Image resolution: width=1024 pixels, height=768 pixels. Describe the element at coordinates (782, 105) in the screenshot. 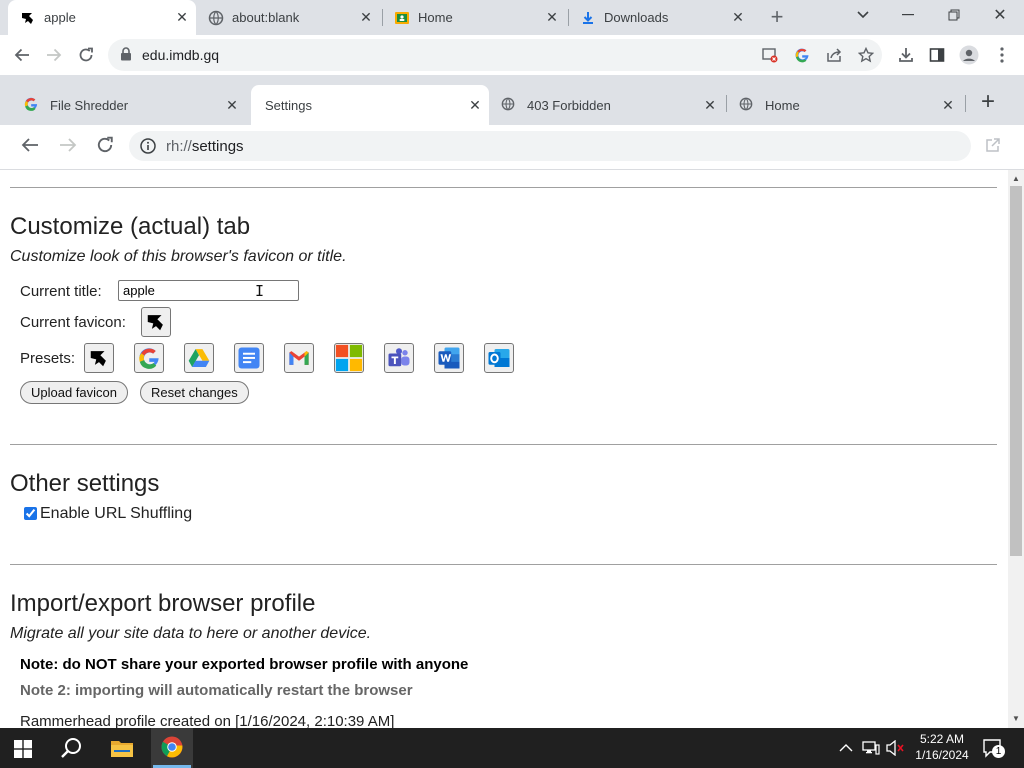

I see `inner-tab-label: Home` at that location.